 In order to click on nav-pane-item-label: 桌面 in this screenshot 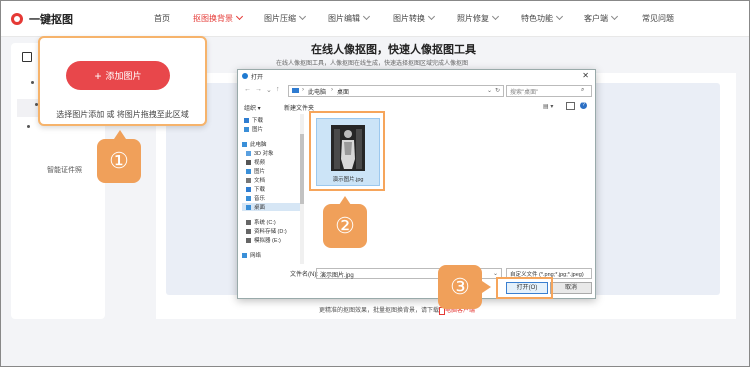, I will do `click(260, 208)`.